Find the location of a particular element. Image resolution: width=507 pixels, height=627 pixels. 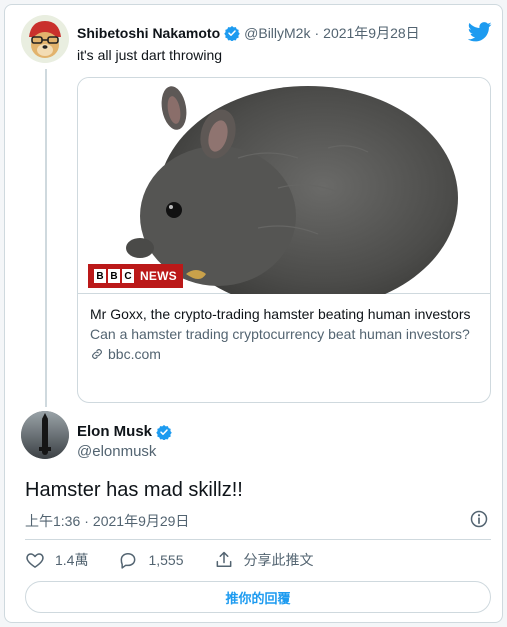

share-label: 分享此推文 is located at coordinates (278, 560).